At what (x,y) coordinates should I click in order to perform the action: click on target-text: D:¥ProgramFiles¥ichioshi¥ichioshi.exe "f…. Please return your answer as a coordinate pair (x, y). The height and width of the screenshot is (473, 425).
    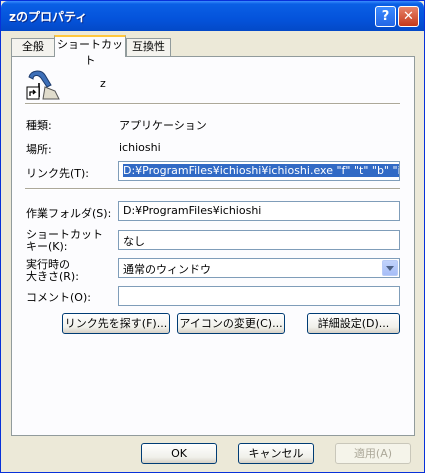
    Looking at the image, I should click on (261, 170).